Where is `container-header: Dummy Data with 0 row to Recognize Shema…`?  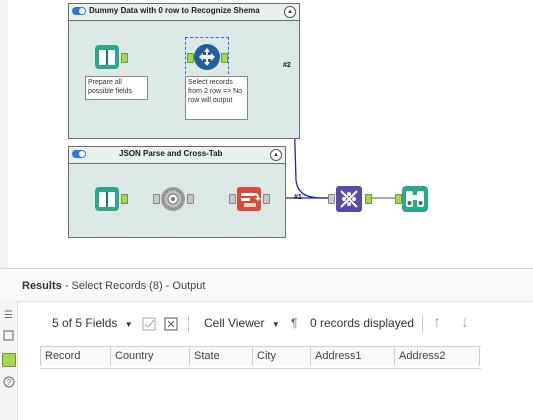
container-header: Dummy Data with 0 row to Recognize Shema… is located at coordinates (184, 12).